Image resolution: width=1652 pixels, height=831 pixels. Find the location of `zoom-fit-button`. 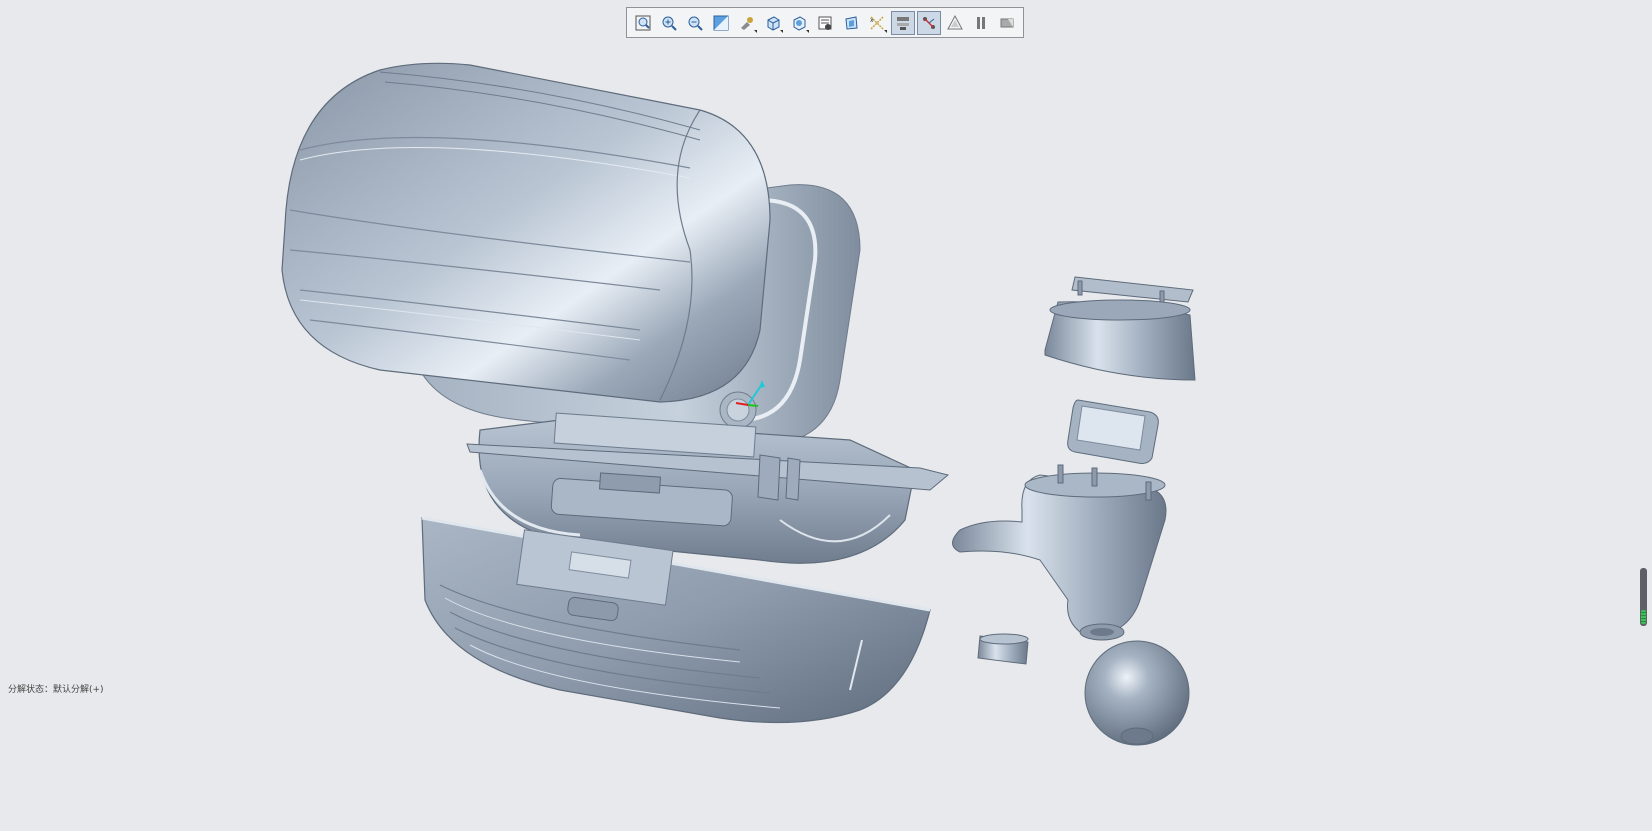

zoom-fit-button is located at coordinates (643, 23).